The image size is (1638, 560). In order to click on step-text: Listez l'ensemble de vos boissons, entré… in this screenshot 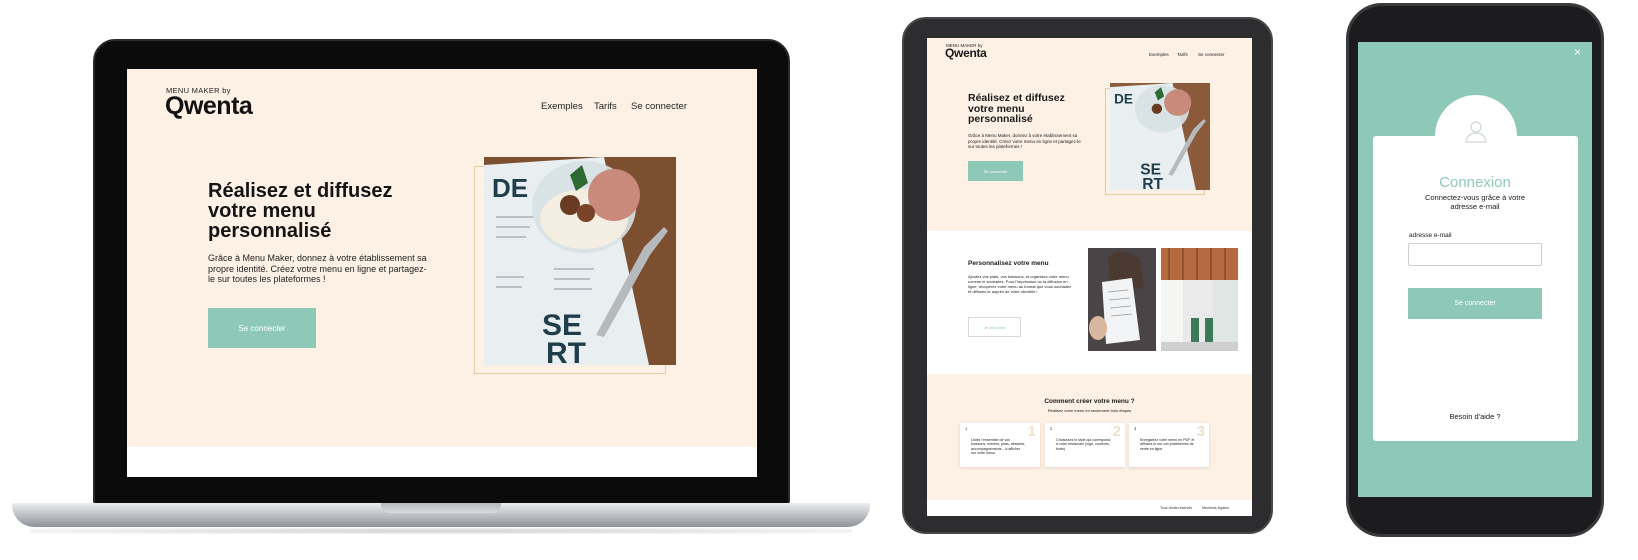, I will do `click(998, 446)`.